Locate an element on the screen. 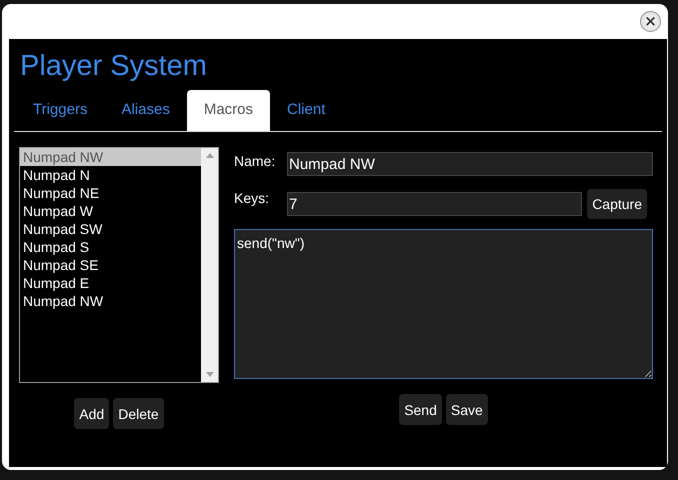  dialog-title: Player System is located at coordinates (113, 66).